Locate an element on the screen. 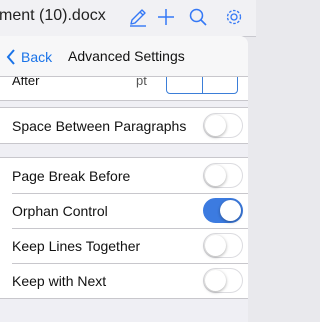 The height and width of the screenshot is (322, 320). setting-row-keep-with-next: Keep with Next is located at coordinates (124, 280).